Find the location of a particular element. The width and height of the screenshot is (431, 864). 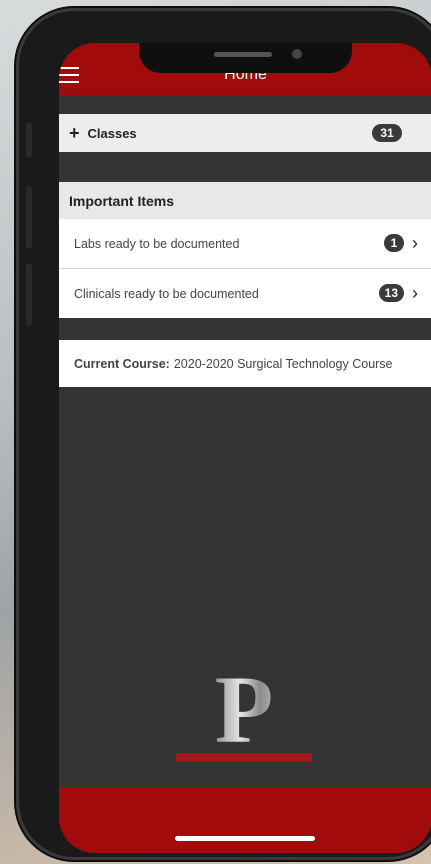

logo-letter: P is located at coordinates (244, 710).